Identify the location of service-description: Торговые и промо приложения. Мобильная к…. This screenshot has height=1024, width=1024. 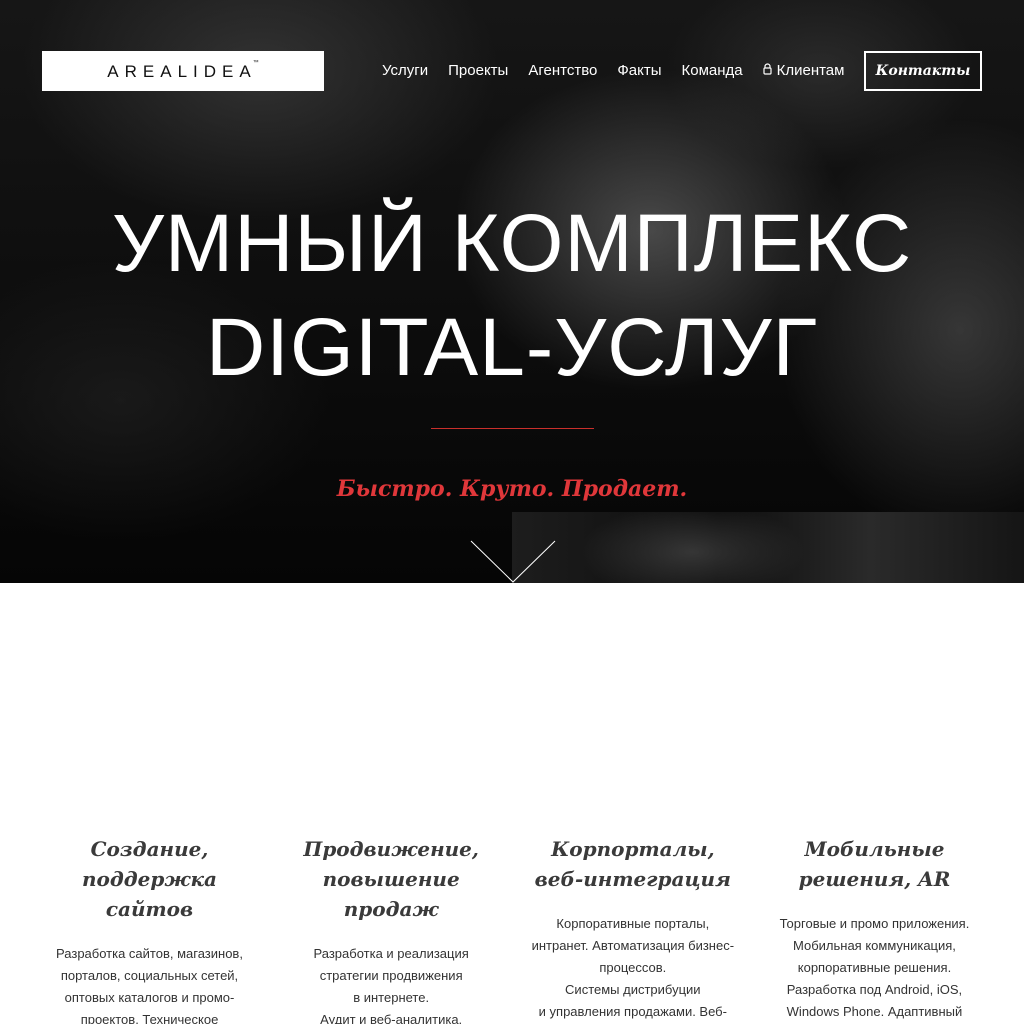
(874, 967).